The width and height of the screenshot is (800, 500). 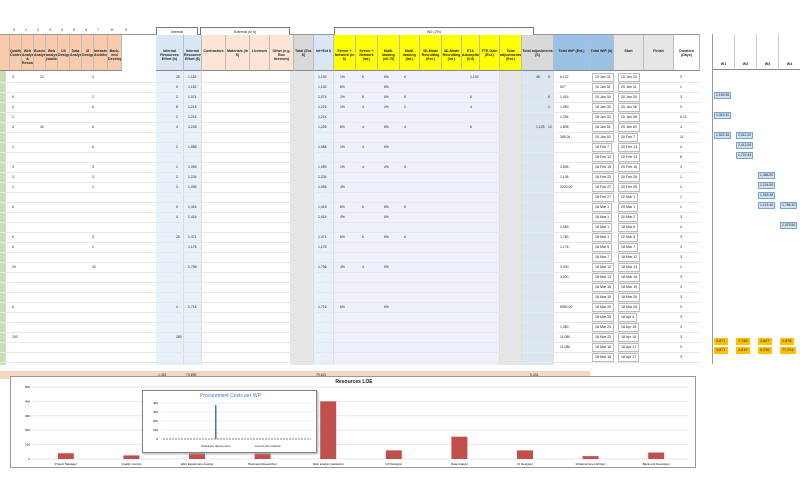 What do you see at coordinates (656, 464) in the screenshot?
I see `x-tick-label: Back-end Developer` at bounding box center [656, 464].